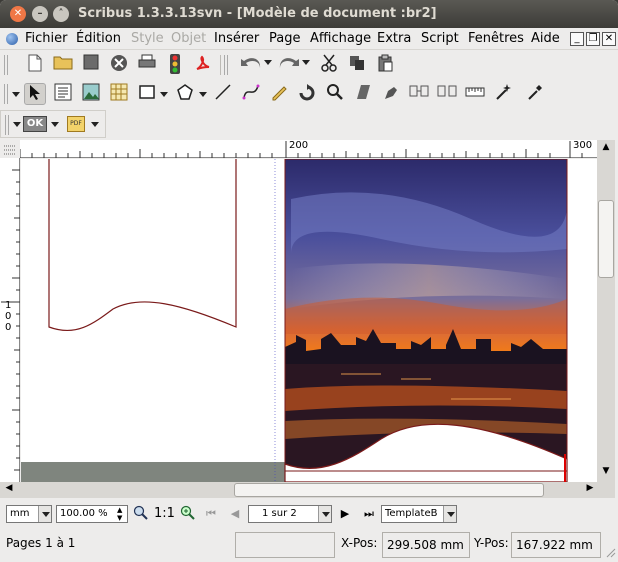 This screenshot has width=618, height=562. What do you see at coordinates (91, 65) in the screenshot?
I see `save-icon` at bounding box center [91, 65].